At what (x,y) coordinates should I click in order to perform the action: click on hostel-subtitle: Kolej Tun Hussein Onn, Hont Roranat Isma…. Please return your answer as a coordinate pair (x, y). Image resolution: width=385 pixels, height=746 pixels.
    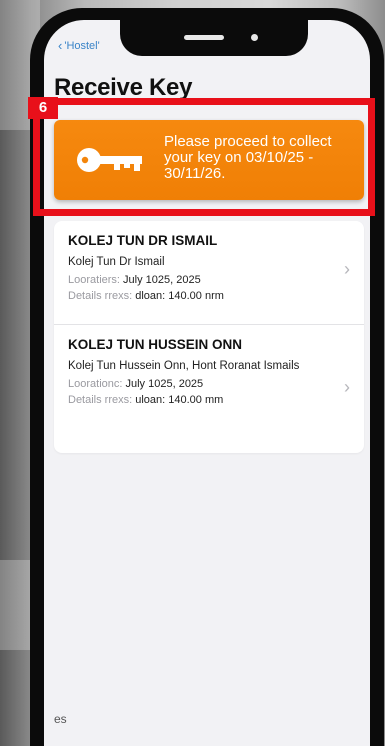
    Looking at the image, I should click on (184, 366).